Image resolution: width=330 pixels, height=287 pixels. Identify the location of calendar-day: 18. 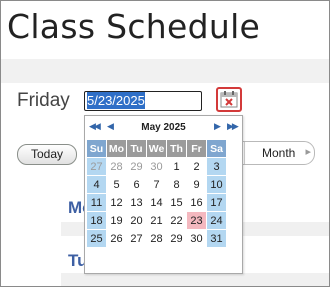
(96, 220).